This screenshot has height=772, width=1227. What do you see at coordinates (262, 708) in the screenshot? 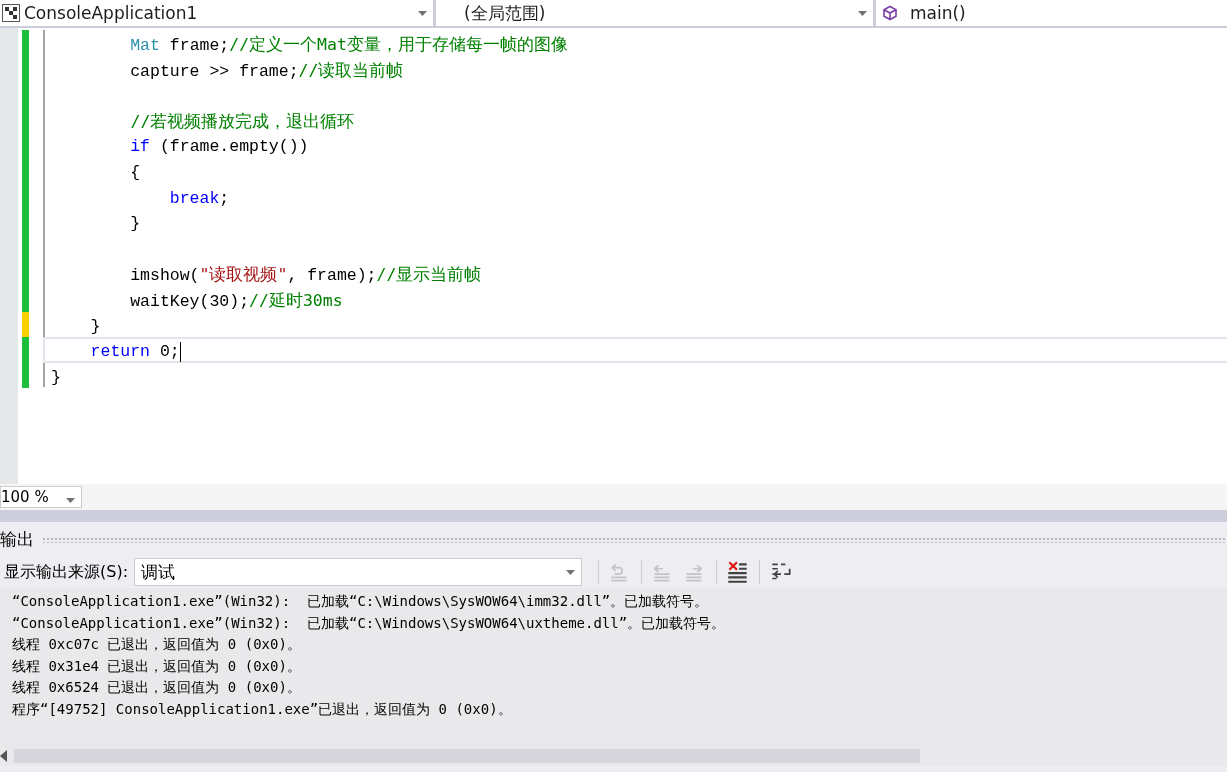
I see `output-line: 程序“[49752] ConsoleApplication1.exe”已退出，返回值为 0 (0x0)。` at bounding box center [262, 708].